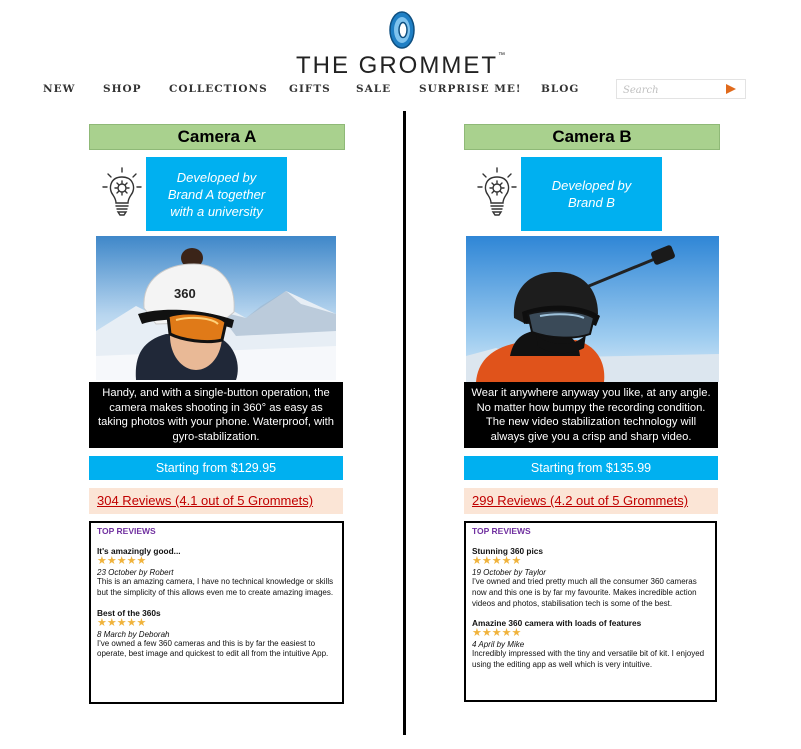 Image resolution: width=801 pixels, height=749 pixels. What do you see at coordinates (59, 89) in the screenshot?
I see `nav-new: NEW` at bounding box center [59, 89].